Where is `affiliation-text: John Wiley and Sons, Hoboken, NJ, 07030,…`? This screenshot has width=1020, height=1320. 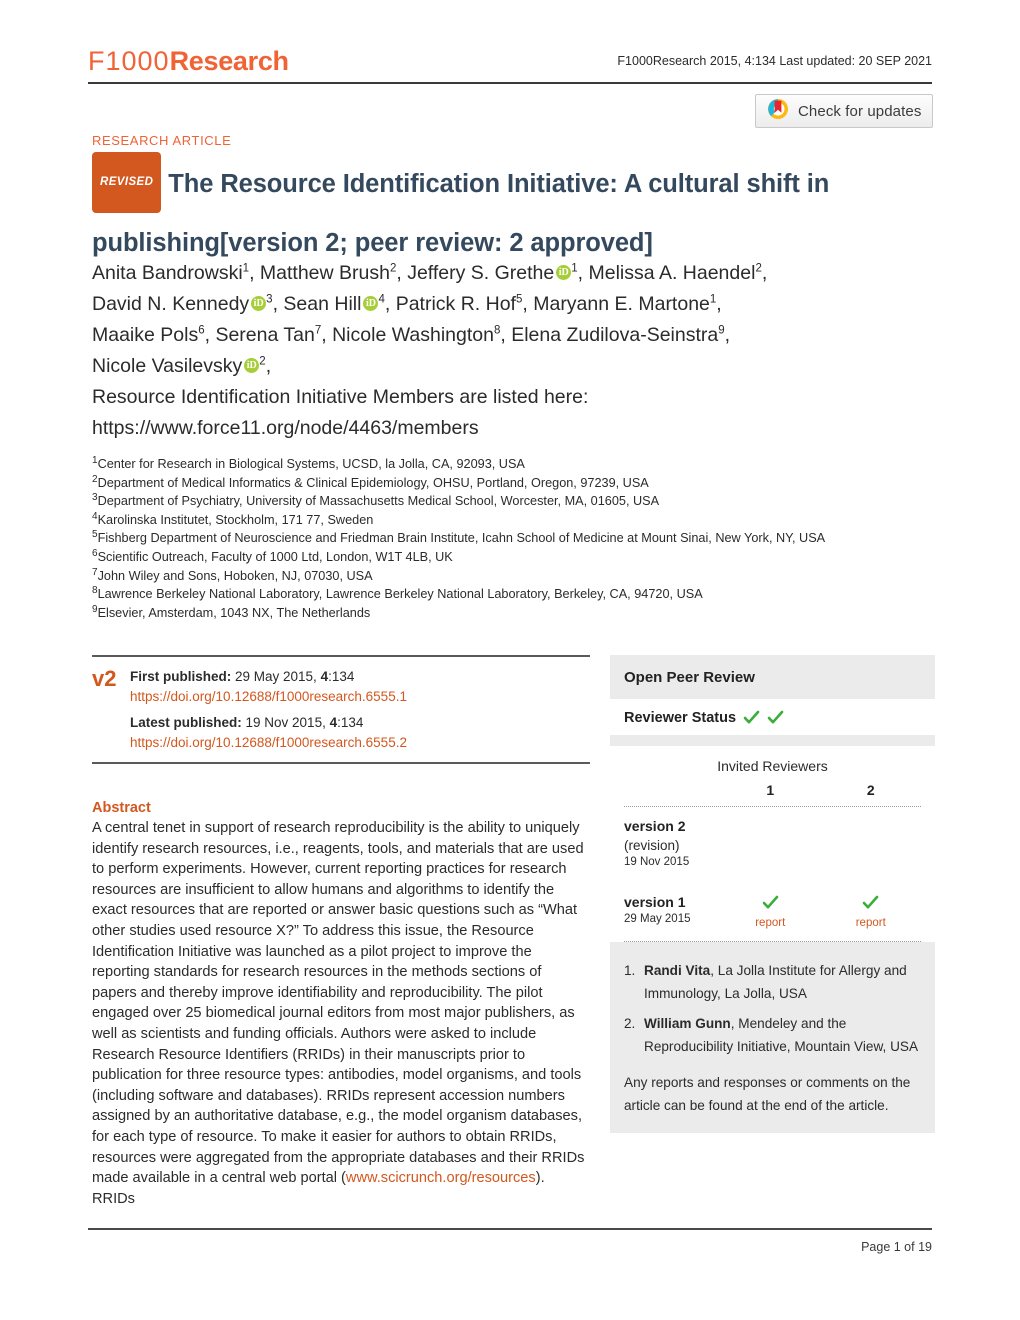 affiliation-text: John Wiley and Sons, Hoboken, NJ, 07030,… is located at coordinates (235, 575).